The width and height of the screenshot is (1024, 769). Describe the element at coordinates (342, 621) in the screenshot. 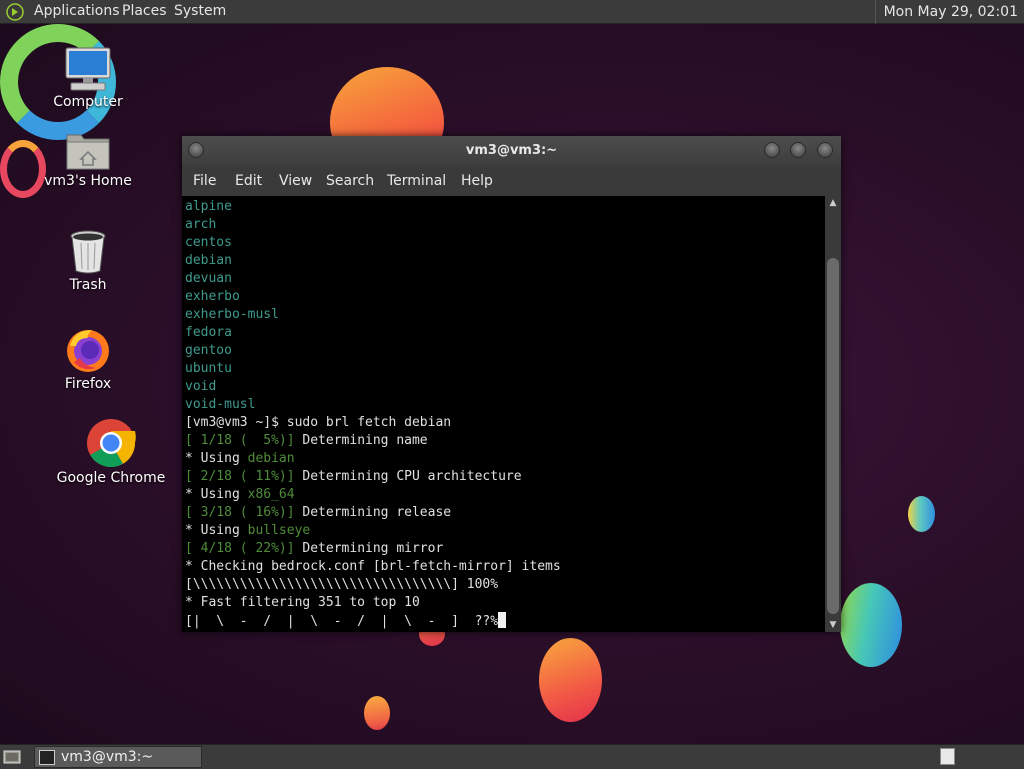

I see `spinner-line: [| \ - / | \ - / | \ - ] ??%` at that location.